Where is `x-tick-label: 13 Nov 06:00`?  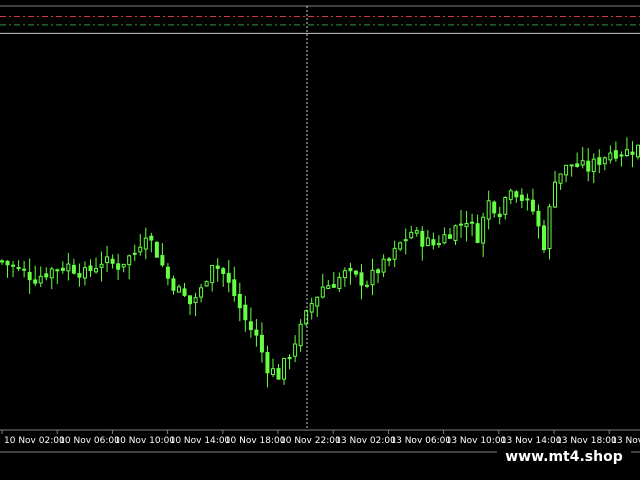 x-tick-label: 13 Nov 06:00 is located at coordinates (420, 441).